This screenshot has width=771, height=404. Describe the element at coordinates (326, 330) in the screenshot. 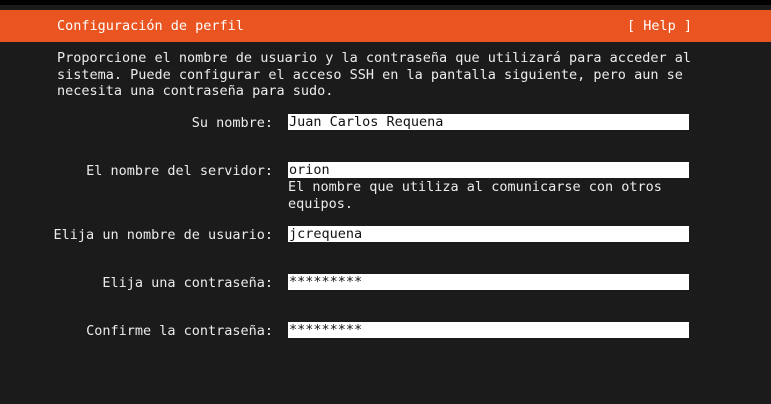

I see `confirm-password-field-value: *********` at that location.